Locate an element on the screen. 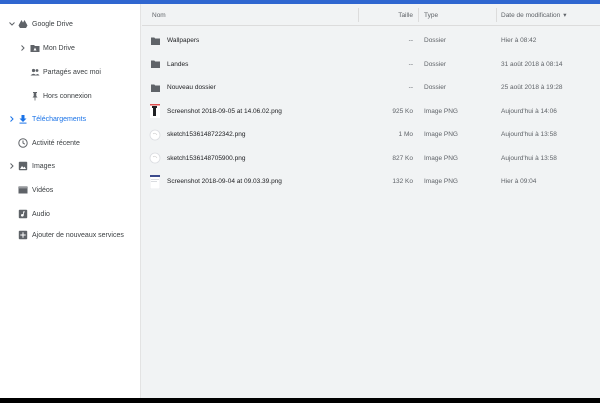 The width and height of the screenshot is (600, 403). table-row: Wallpapers -- Dossier Hier à 08:42 is located at coordinates (371, 41).